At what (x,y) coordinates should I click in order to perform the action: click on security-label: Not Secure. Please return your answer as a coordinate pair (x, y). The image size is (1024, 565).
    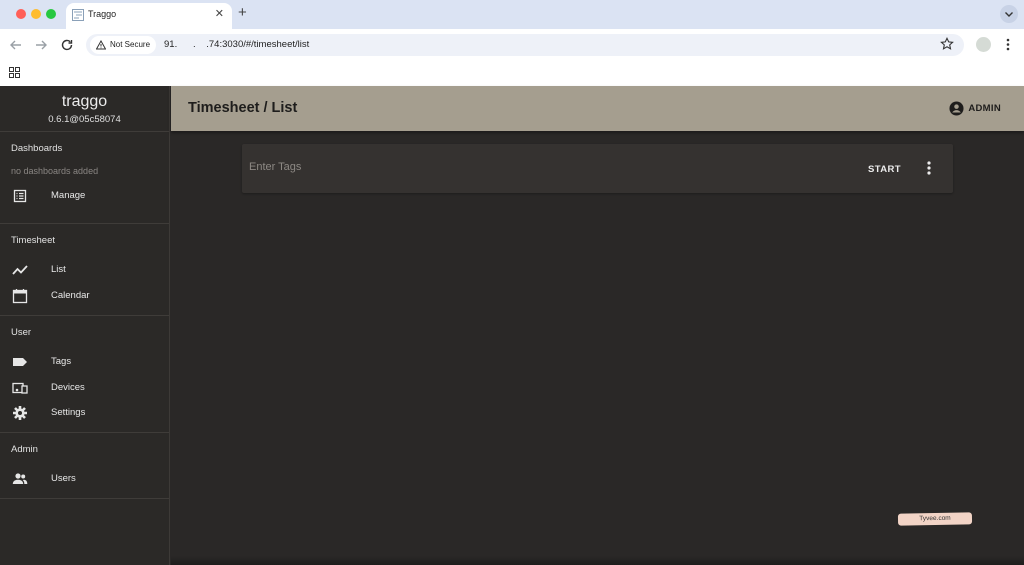
    Looking at the image, I should click on (130, 44).